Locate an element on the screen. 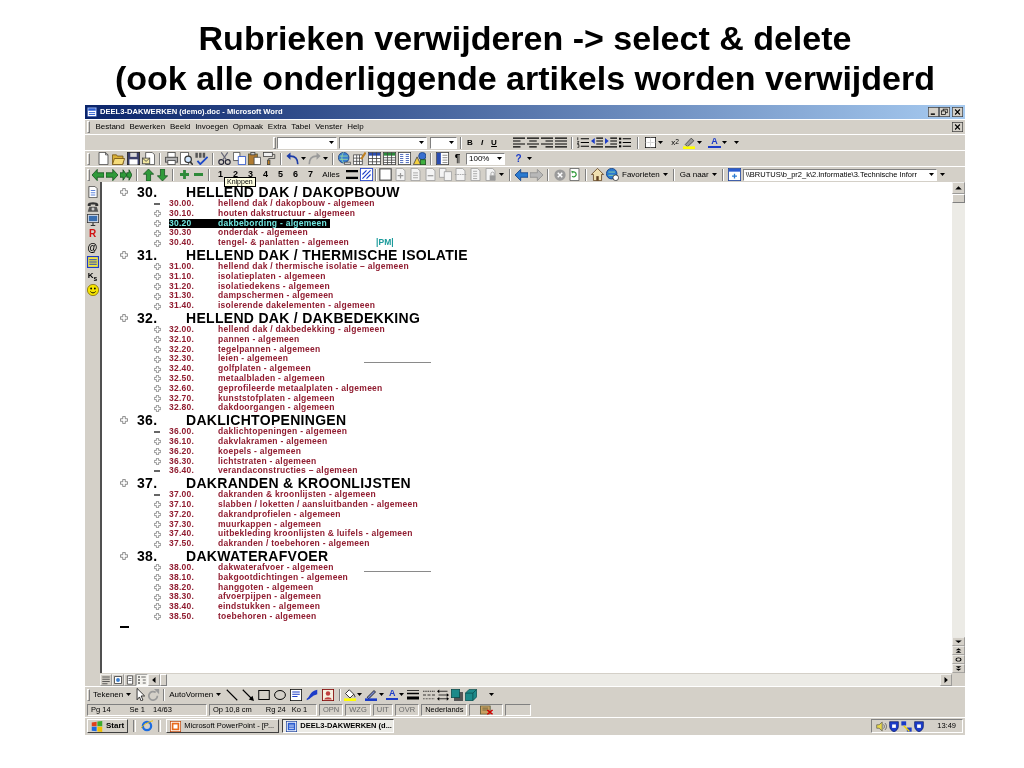  first-line-icon is located at coordinates (351, 174).